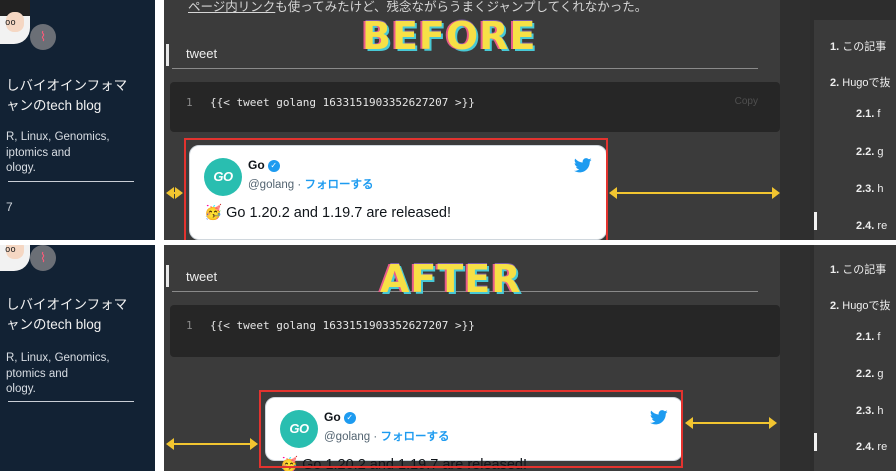 Image resolution: width=896 pixels, height=471 pixels. I want to click on page-link: ページ内リンク, so click(231, 7).